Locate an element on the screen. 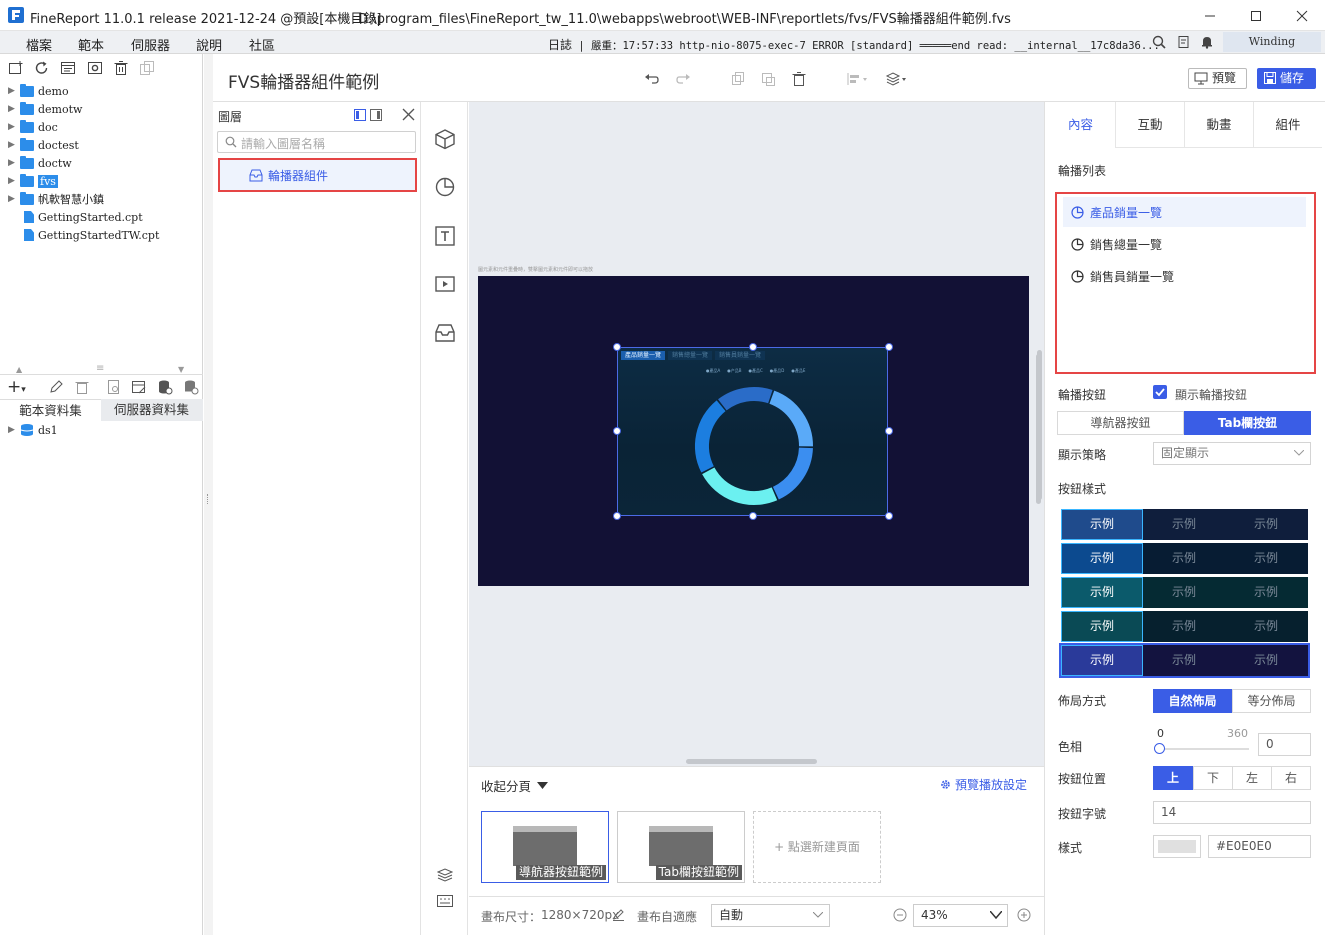  align-icon is located at coordinates (858, 79).